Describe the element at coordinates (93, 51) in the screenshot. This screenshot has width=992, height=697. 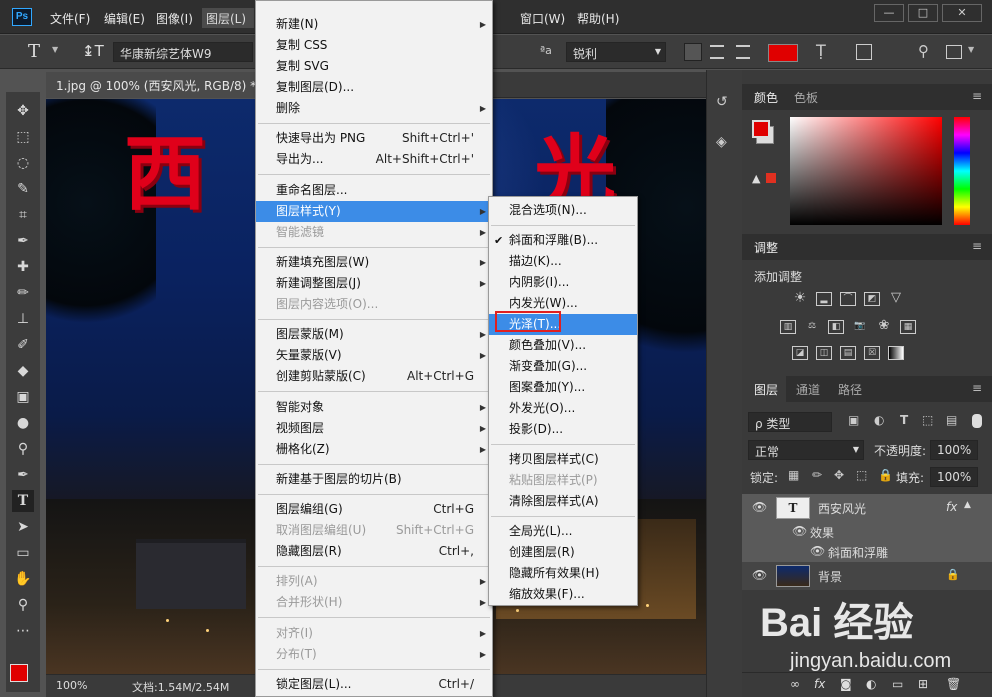
I see `text-orientation-icon: ↨T` at that location.